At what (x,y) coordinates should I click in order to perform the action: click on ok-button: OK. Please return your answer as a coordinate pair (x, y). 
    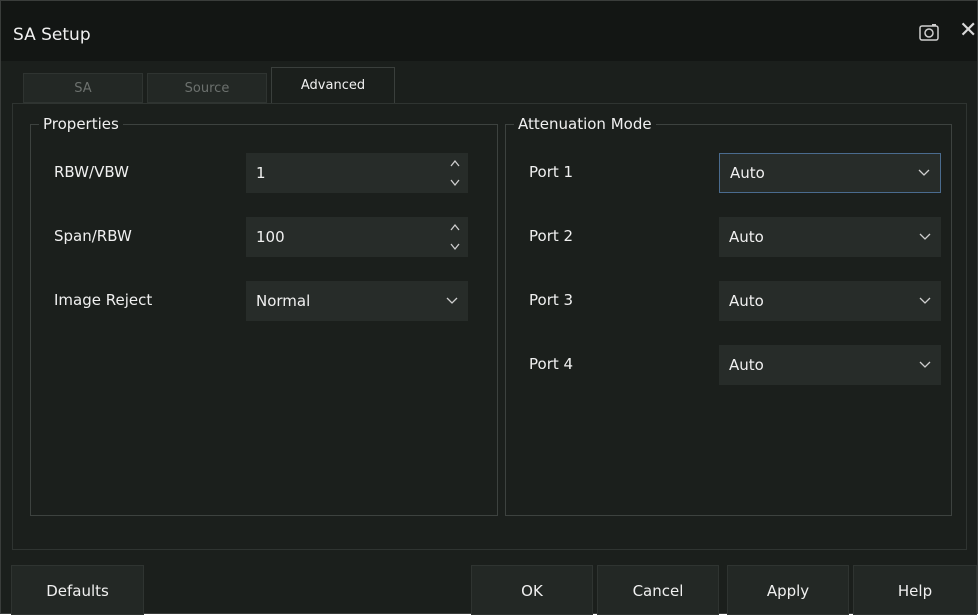
    Looking at the image, I should click on (532, 590).